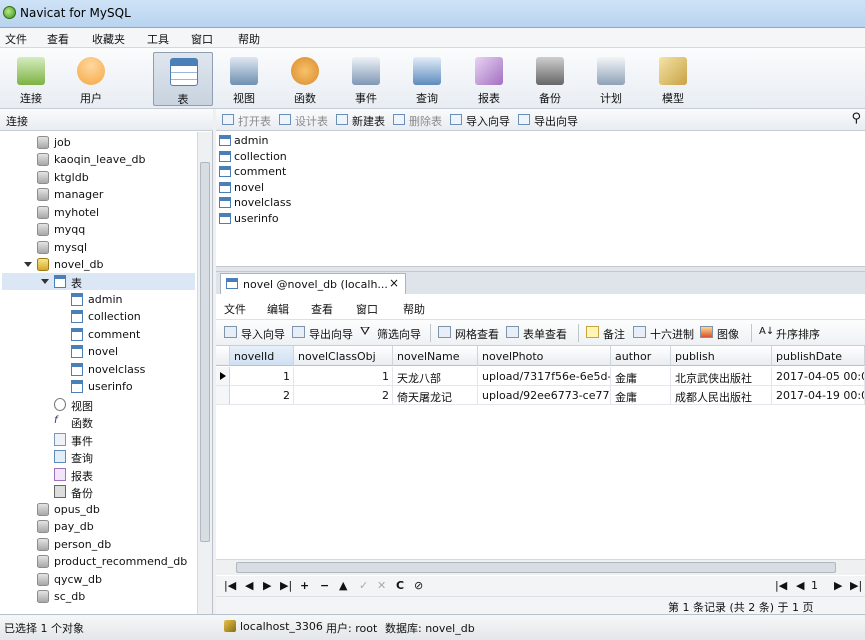  I want to click on form-view-icon, so click(512, 332).